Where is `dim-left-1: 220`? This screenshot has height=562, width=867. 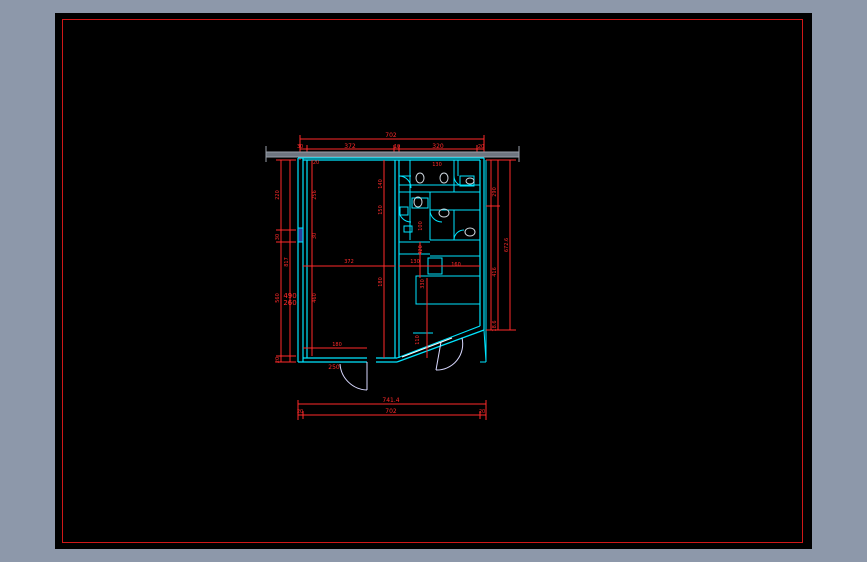 dim-left-1: 220 is located at coordinates (278, 195).